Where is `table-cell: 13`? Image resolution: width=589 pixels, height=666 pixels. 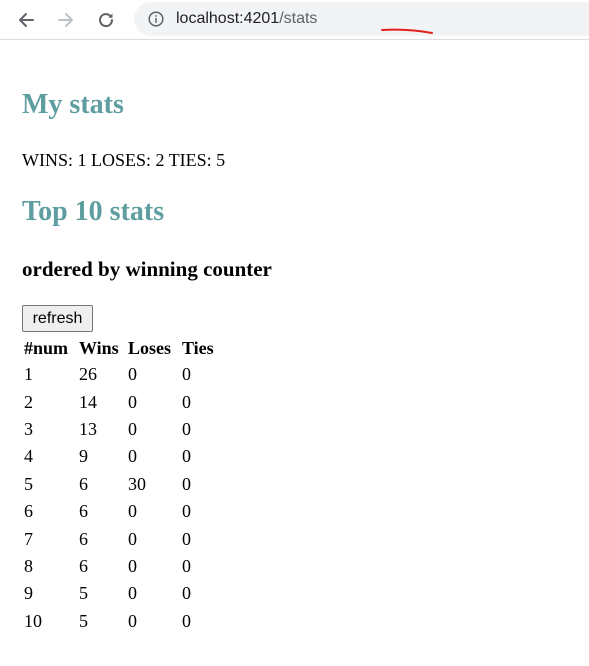
table-cell: 13 is located at coordinates (88, 428).